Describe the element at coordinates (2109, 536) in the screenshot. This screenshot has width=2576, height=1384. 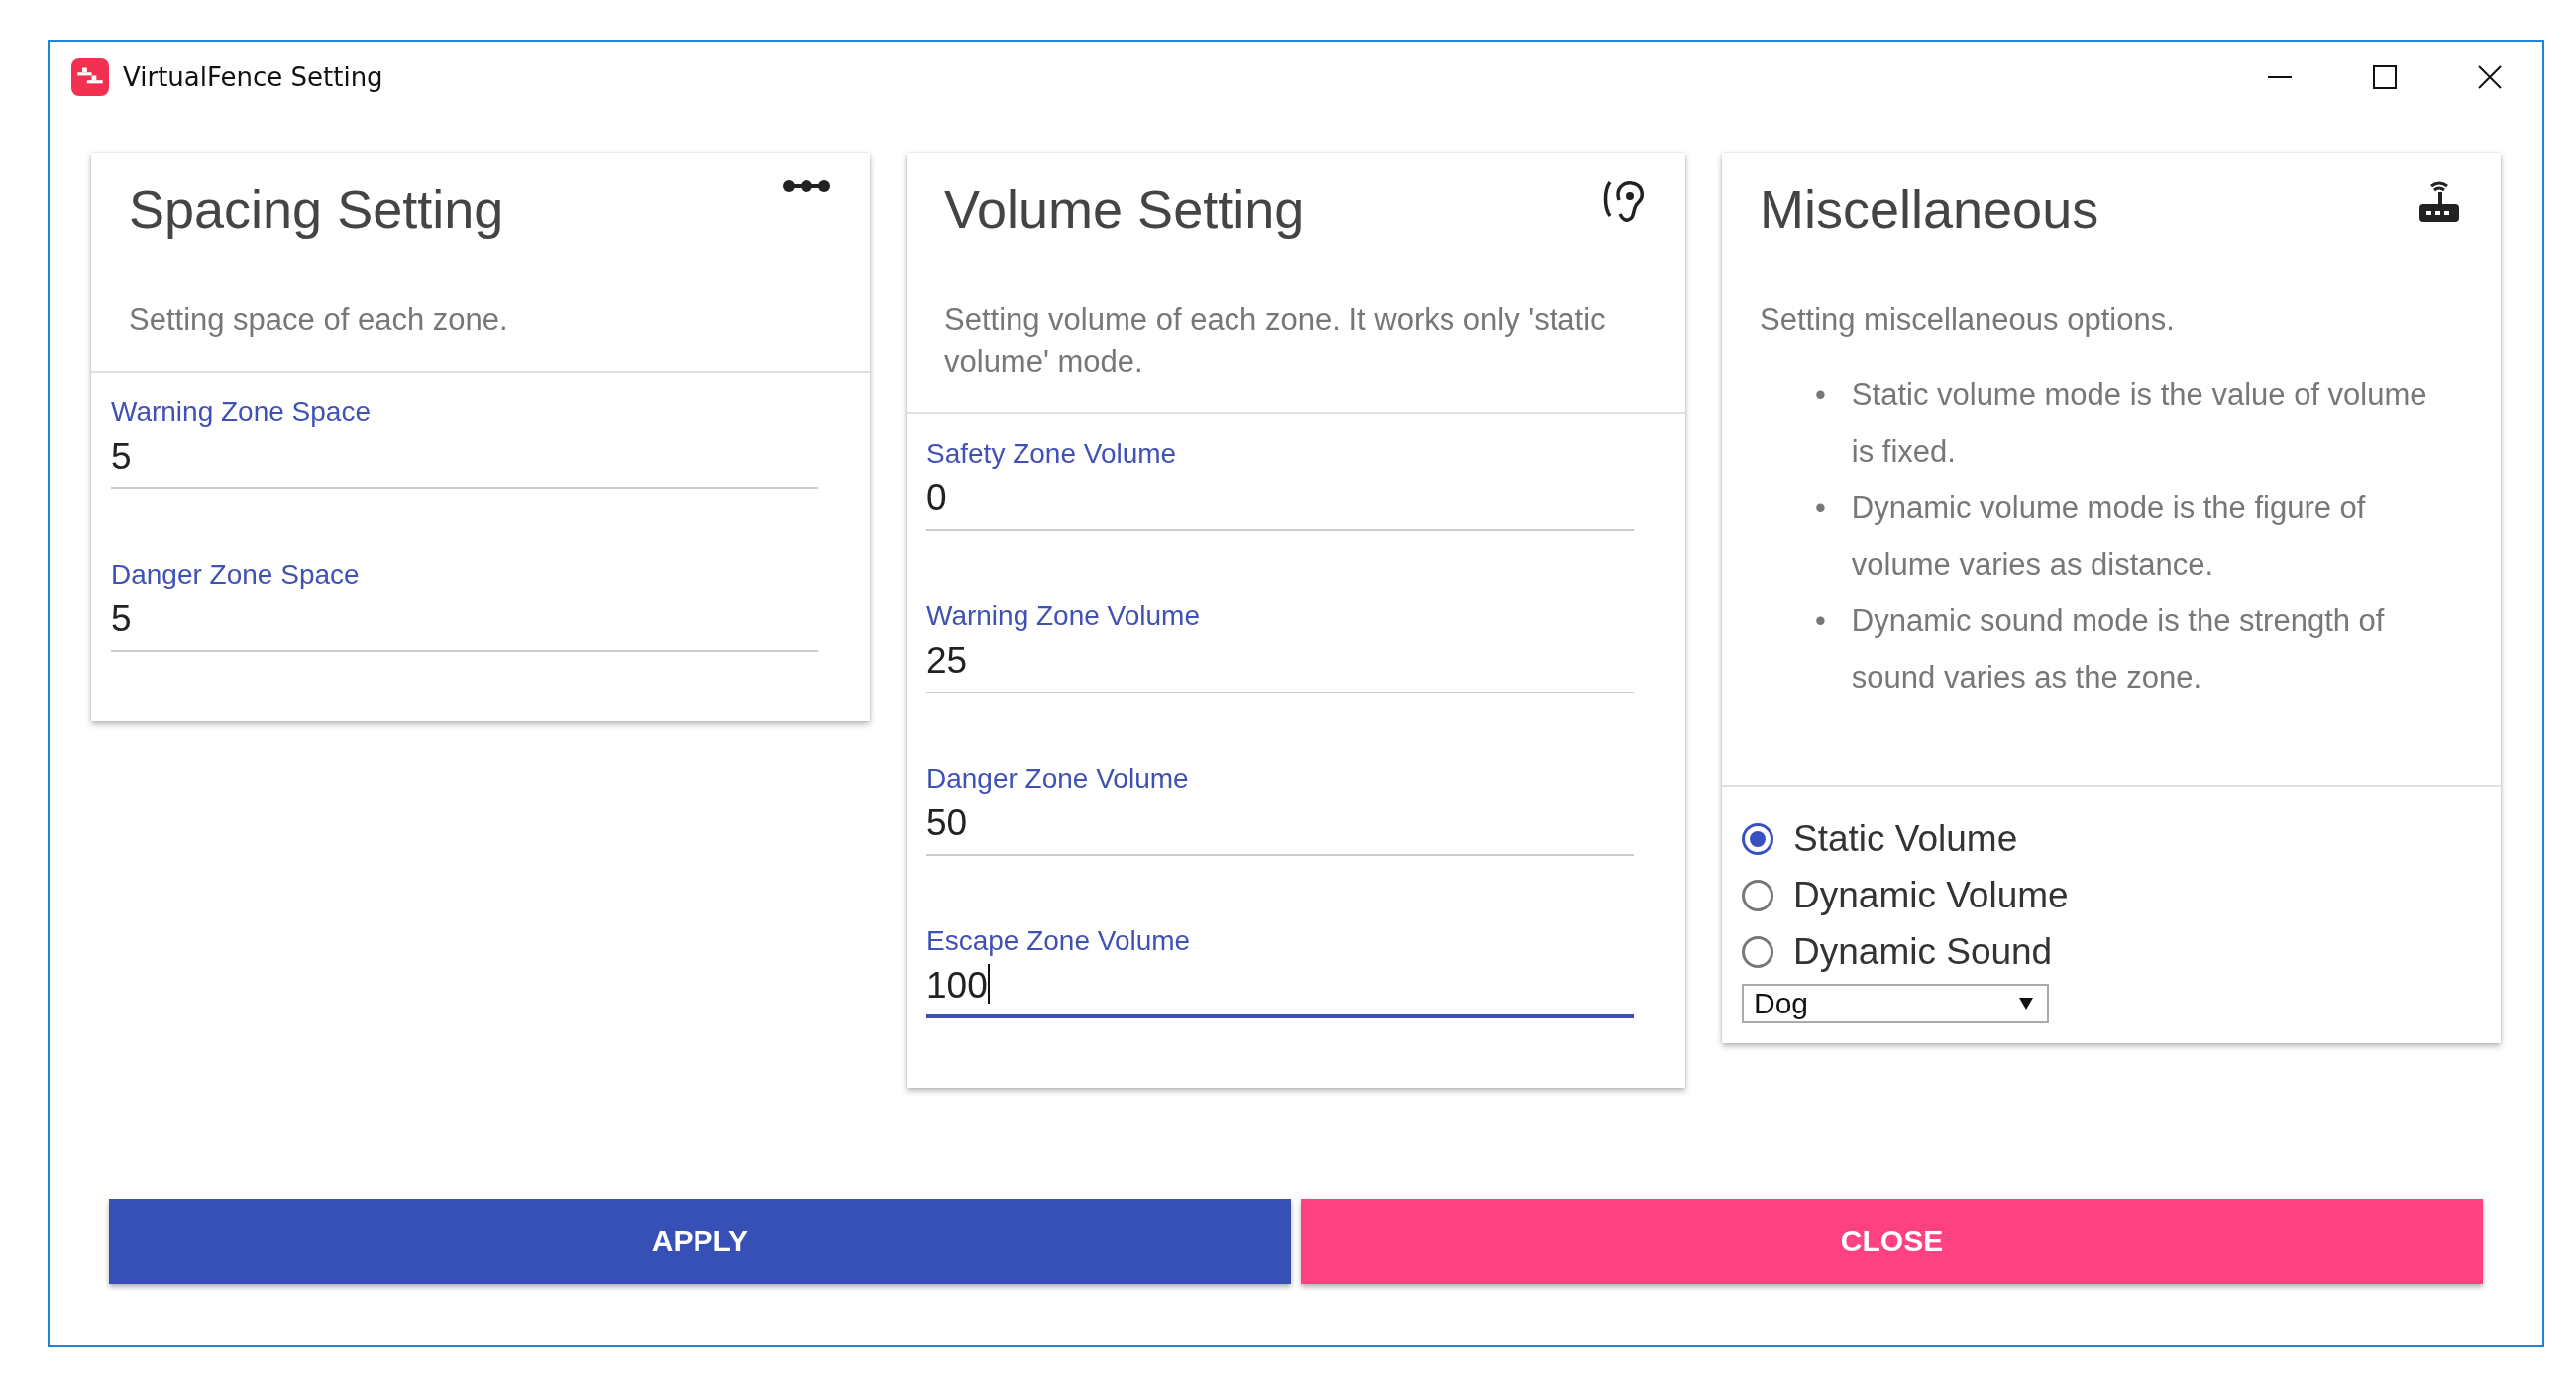
I see `note-item: Dynamic volume mode is the figure of volume varies as distance.` at that location.